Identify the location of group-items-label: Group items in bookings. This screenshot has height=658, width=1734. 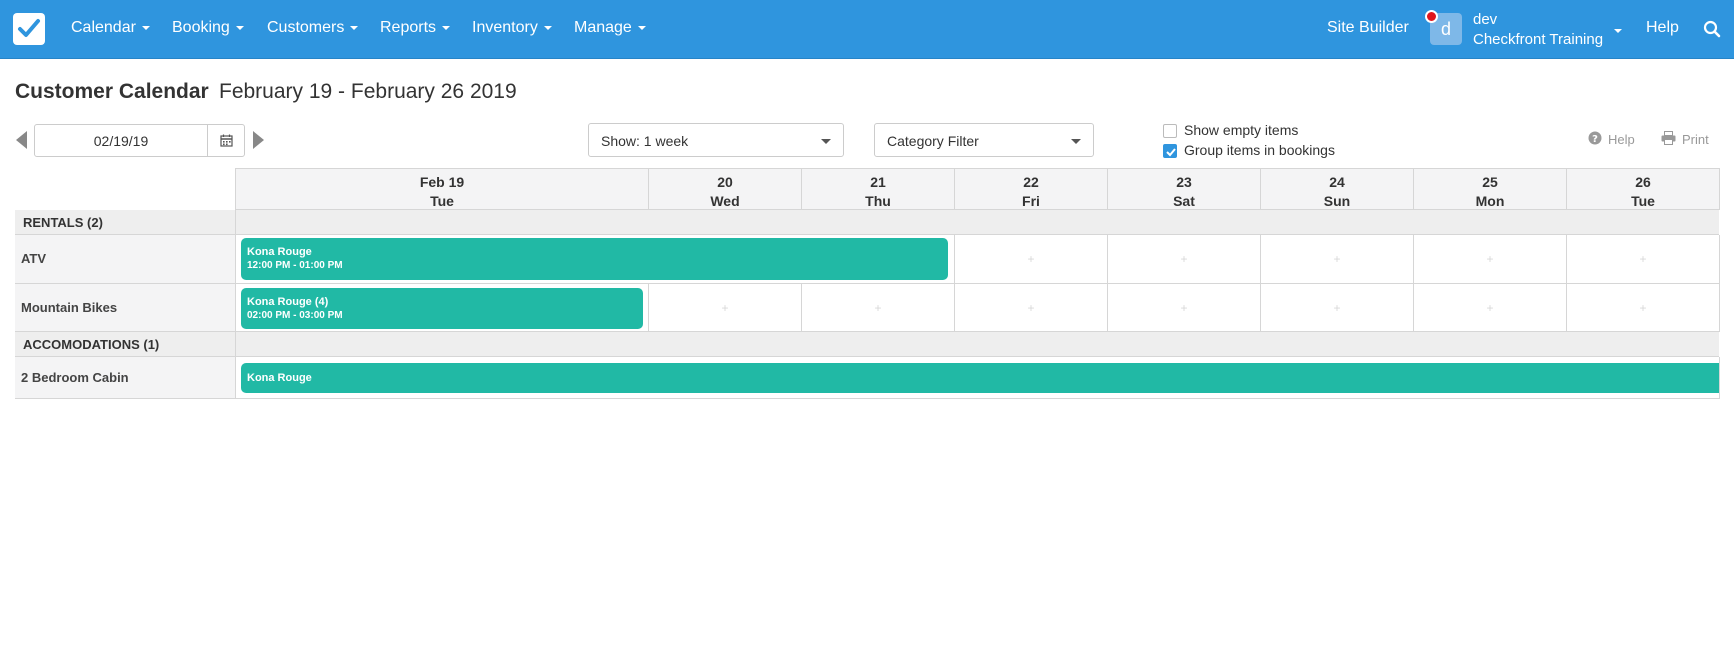
(1259, 150).